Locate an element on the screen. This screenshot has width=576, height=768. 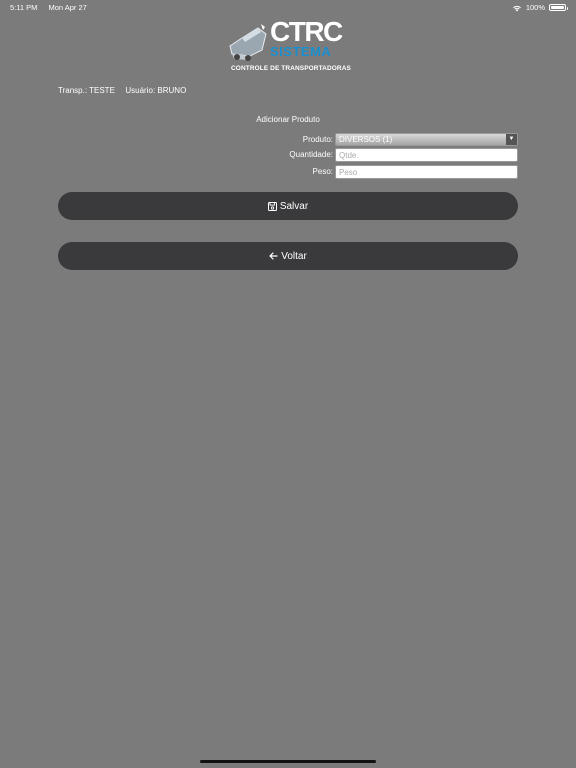
status-right: 100% is located at coordinates (540, 7).